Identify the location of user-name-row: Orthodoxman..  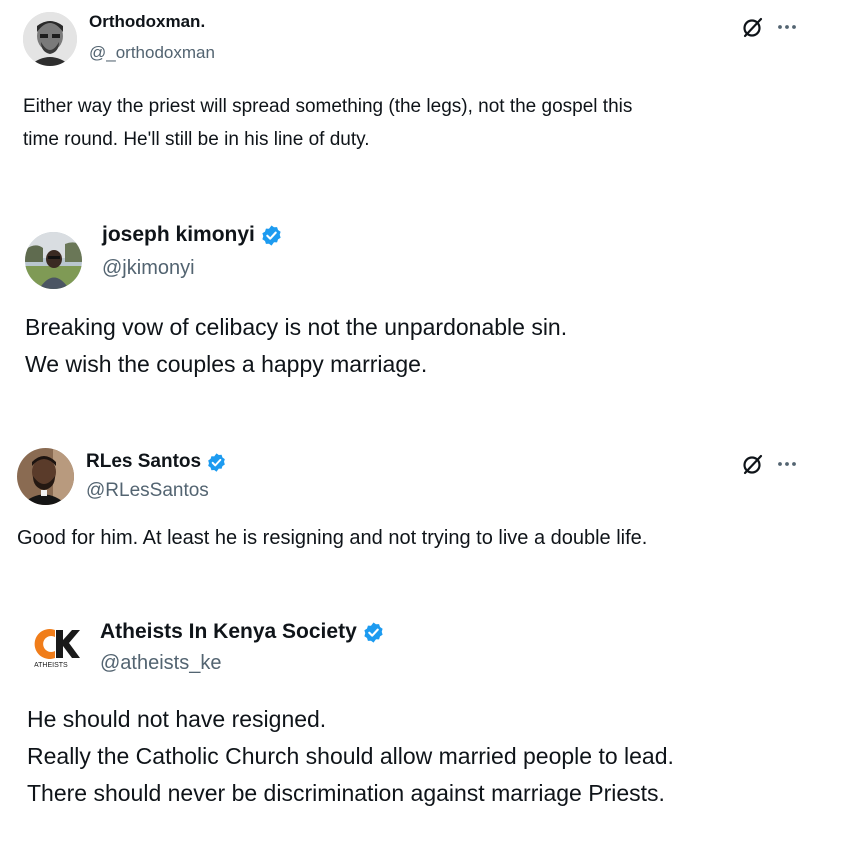
(147, 22).